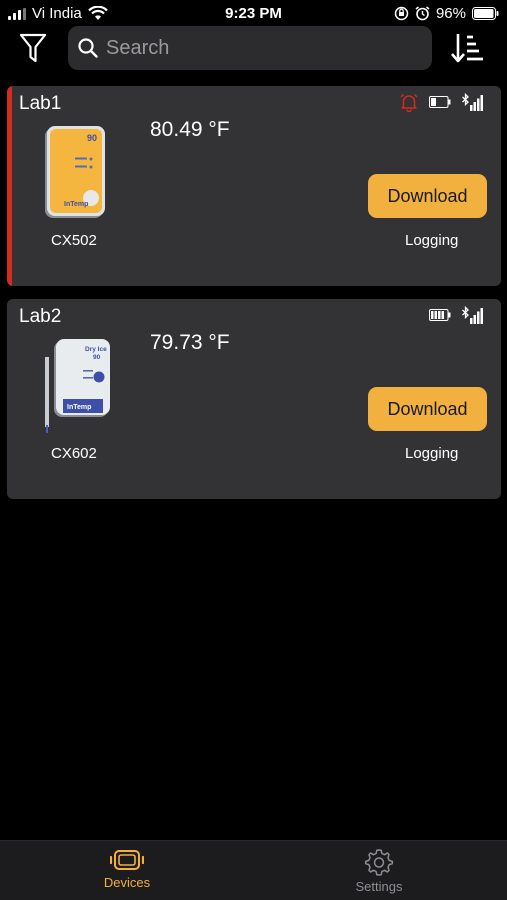  I want to click on battery-percent: 96%, so click(450, 13).